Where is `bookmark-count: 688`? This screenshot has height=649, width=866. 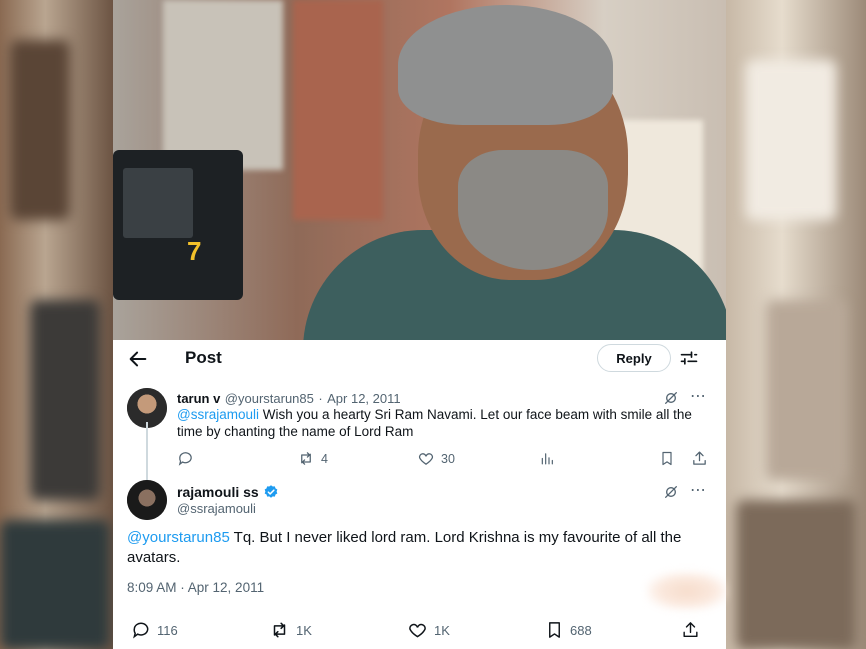 bookmark-count: 688 is located at coordinates (581, 630).